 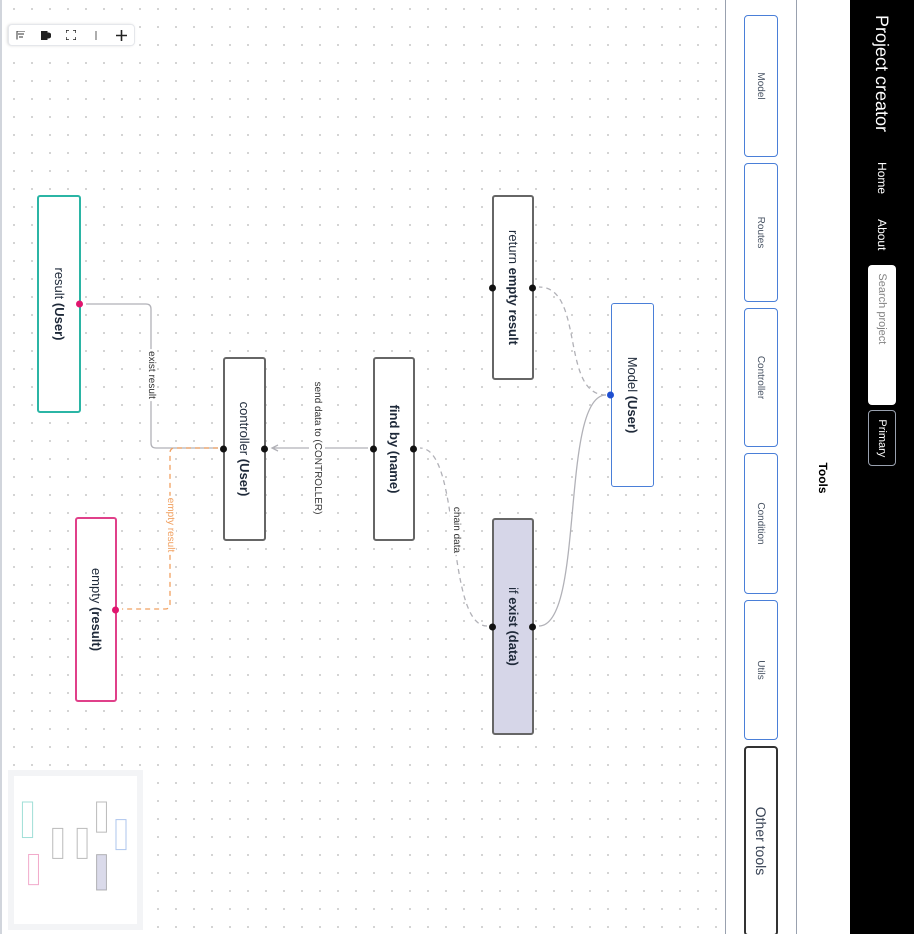 I want to click on tool-button: Utils, so click(x=761, y=670).